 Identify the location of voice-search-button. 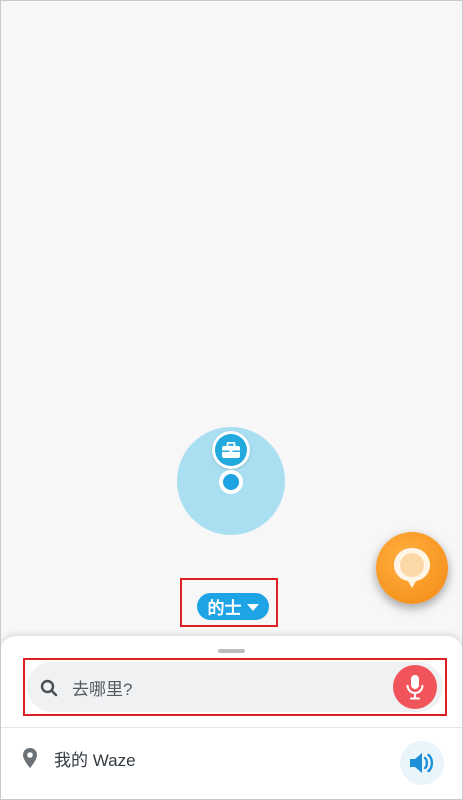
(415, 687).